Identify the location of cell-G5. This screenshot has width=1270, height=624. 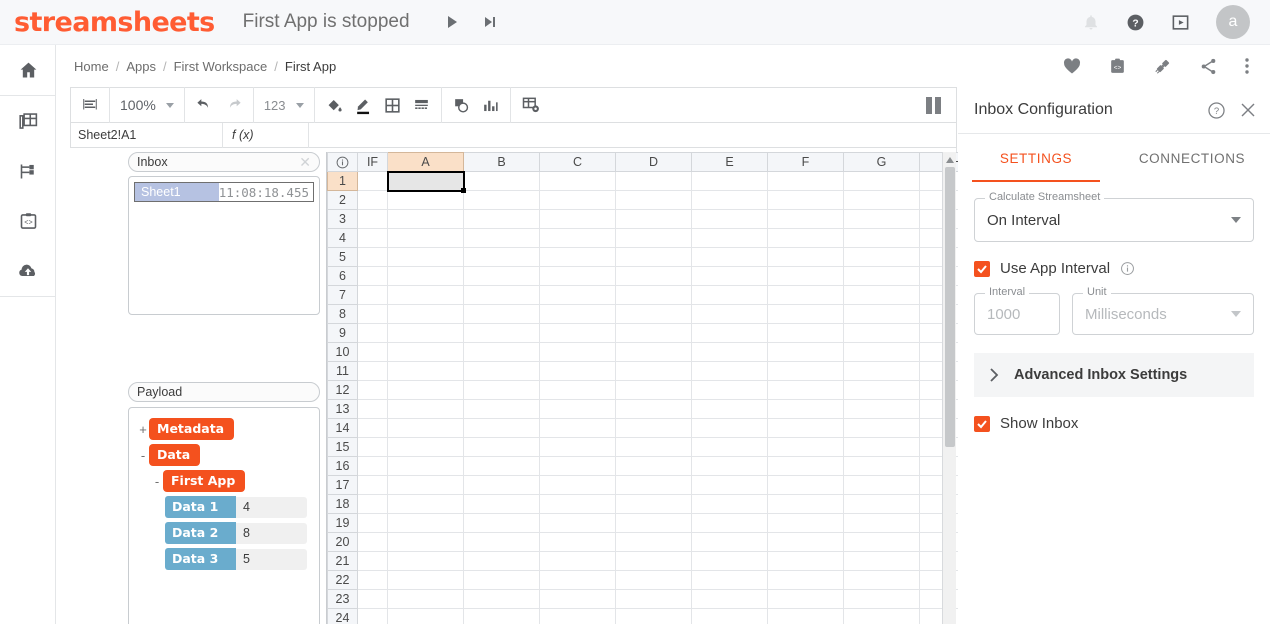
(881, 257).